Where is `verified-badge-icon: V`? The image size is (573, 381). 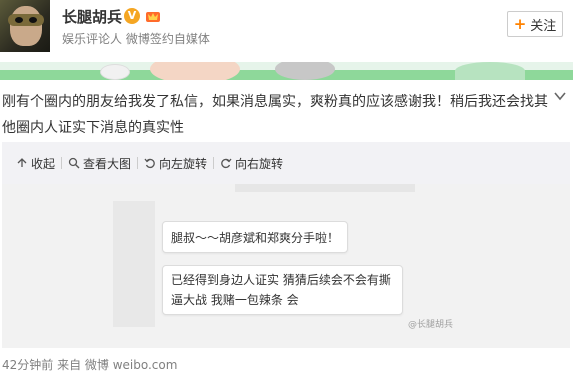
verified-badge-icon: V is located at coordinates (132, 16).